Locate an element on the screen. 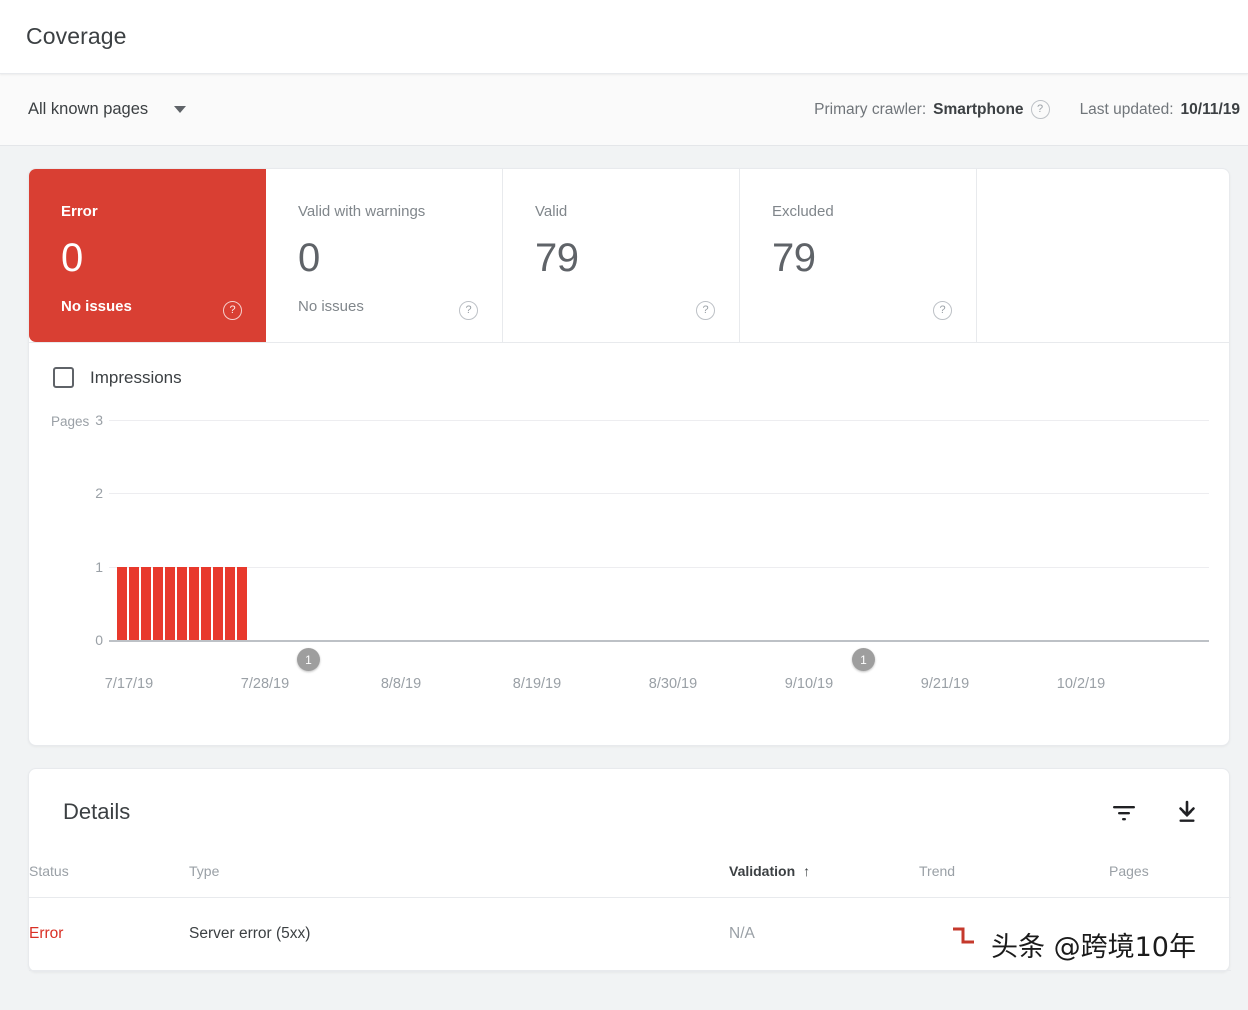 Image resolution: width=1248 pixels, height=1010 pixels. x-axis-tick: 9/21/19 is located at coordinates (945, 684).